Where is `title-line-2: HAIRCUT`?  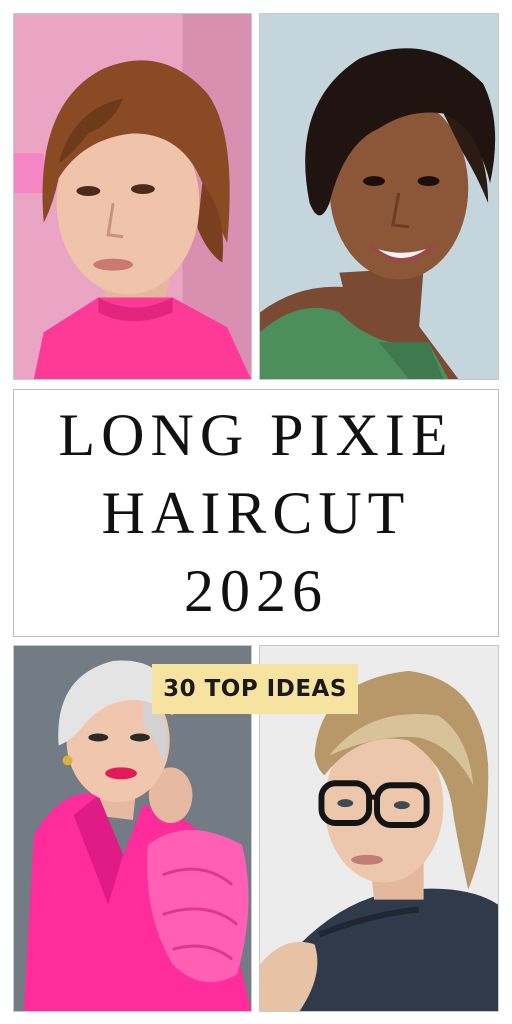 title-line-2: HAIRCUT is located at coordinates (256, 513).